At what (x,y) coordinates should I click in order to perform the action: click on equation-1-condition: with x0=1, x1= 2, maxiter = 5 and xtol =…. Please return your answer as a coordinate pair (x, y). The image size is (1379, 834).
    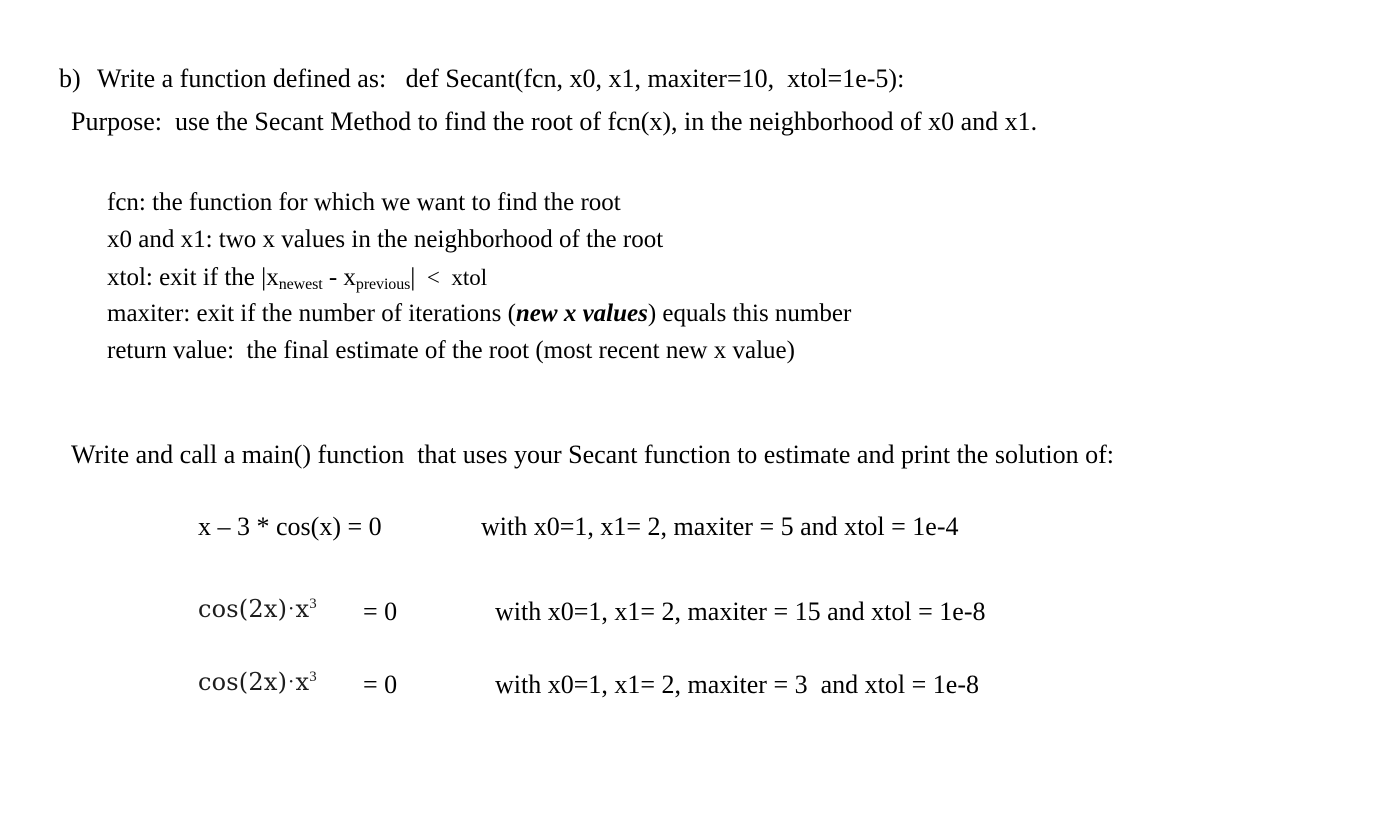
    Looking at the image, I should click on (720, 526).